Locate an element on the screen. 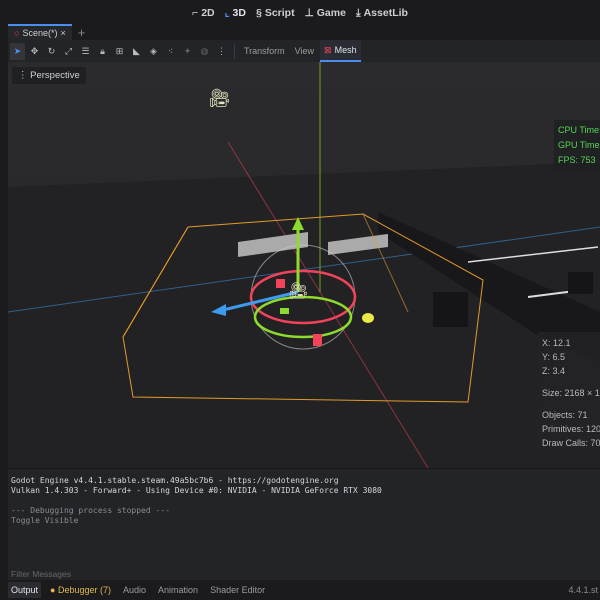 Image resolution: width=600 pixels, height=600 pixels. list-select-icon: ☰ is located at coordinates (85, 51).